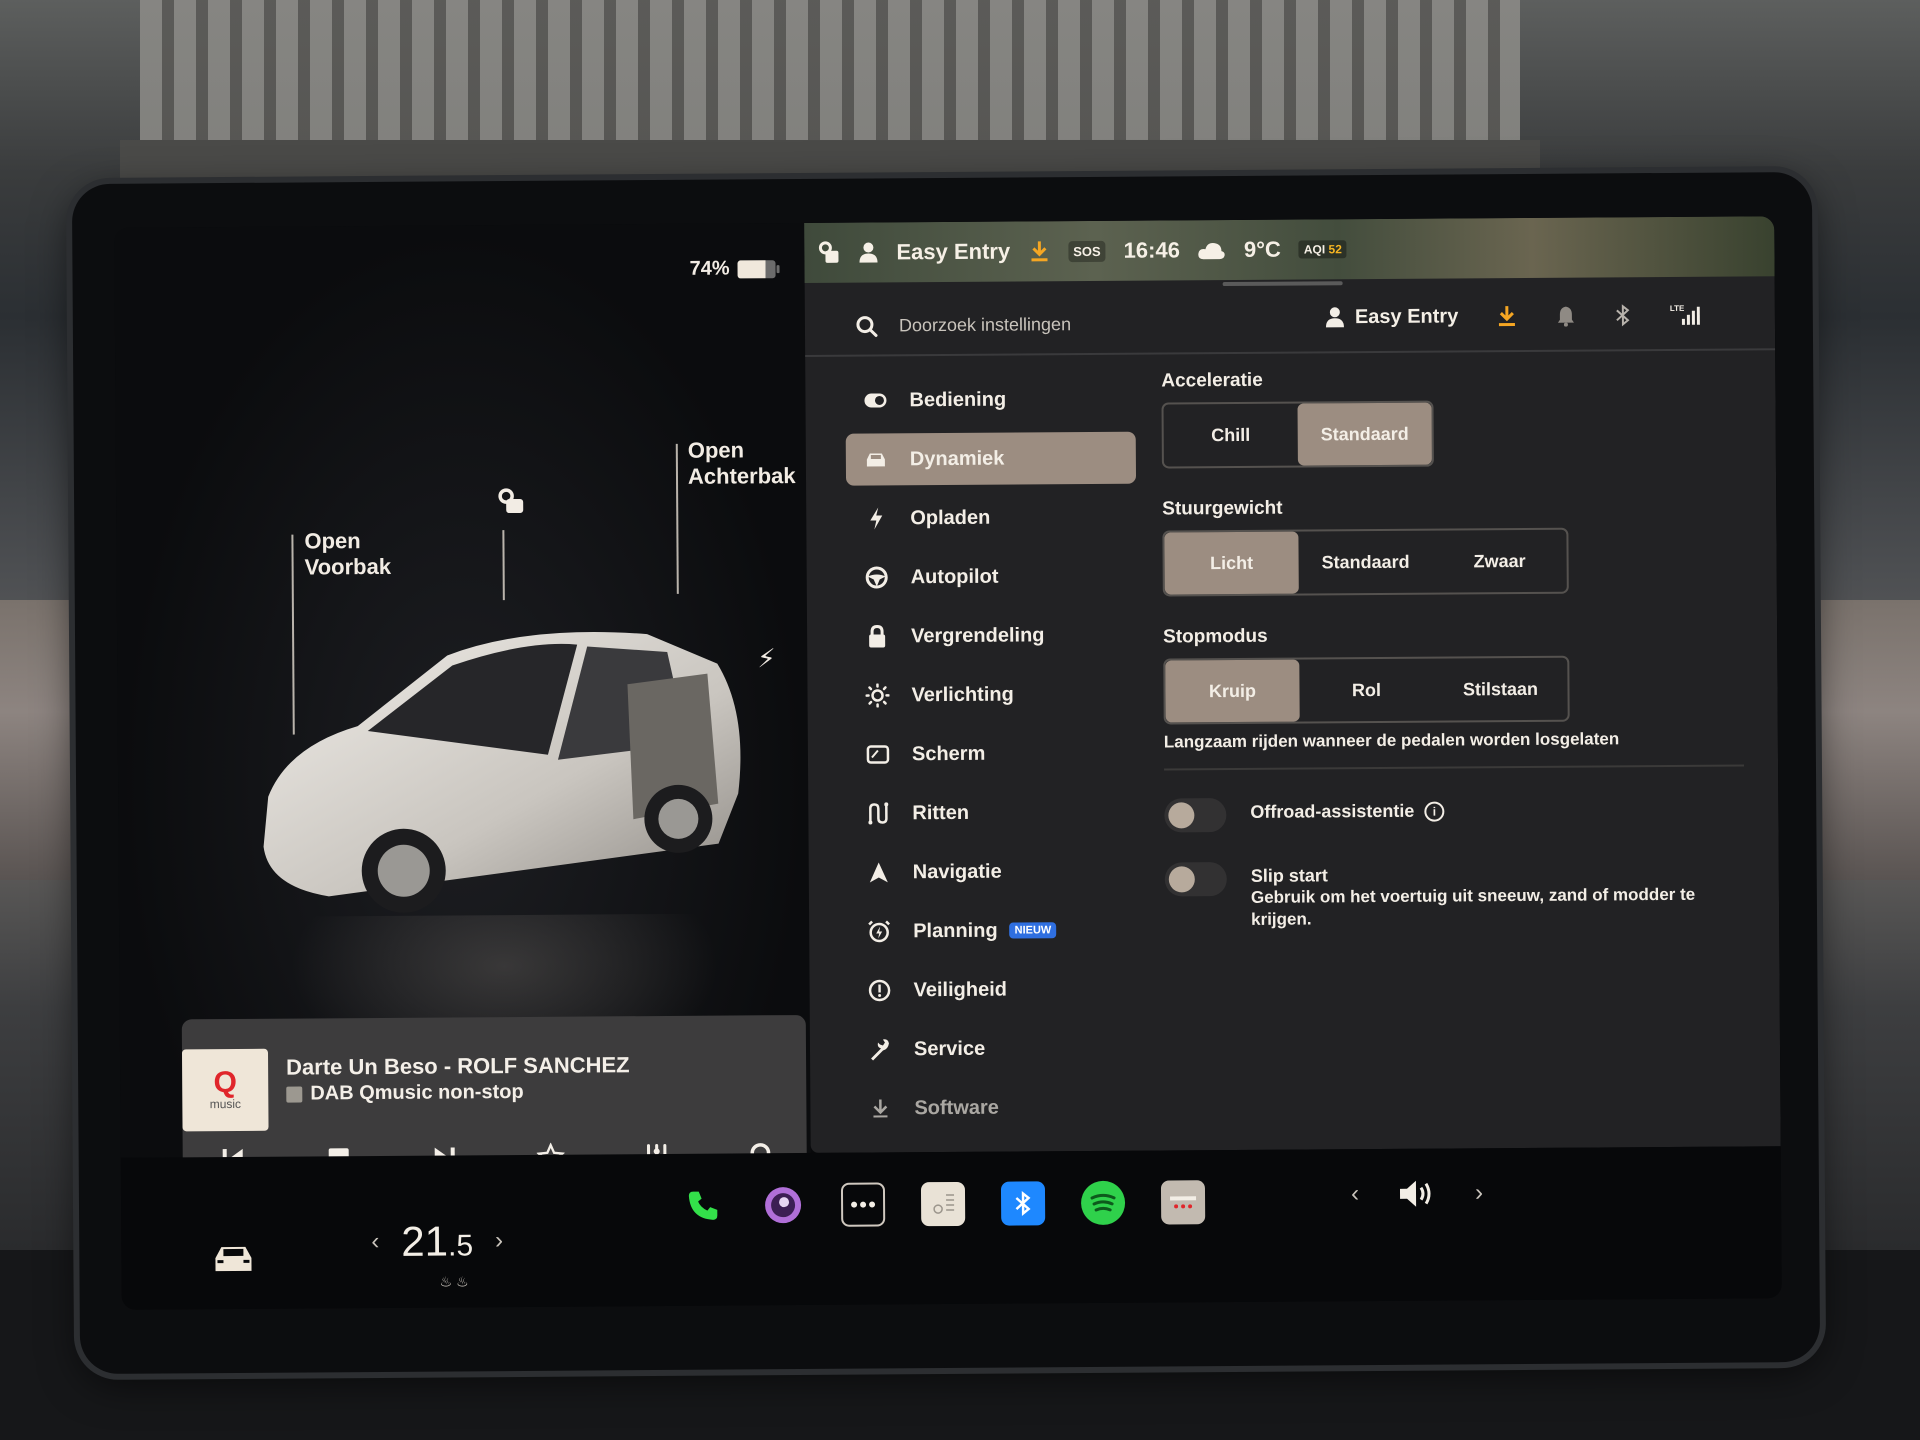 Image resolution: width=1920 pixels, height=1440 pixels. What do you see at coordinates (1212, 251) in the screenshot?
I see `weather-cloud-icon` at bounding box center [1212, 251].